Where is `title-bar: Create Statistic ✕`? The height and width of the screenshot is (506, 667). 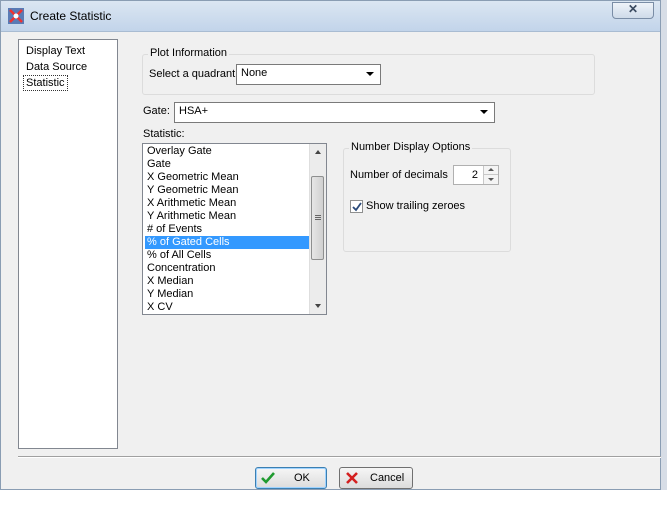
title-bar: Create Statistic ✕ is located at coordinates (330, 16).